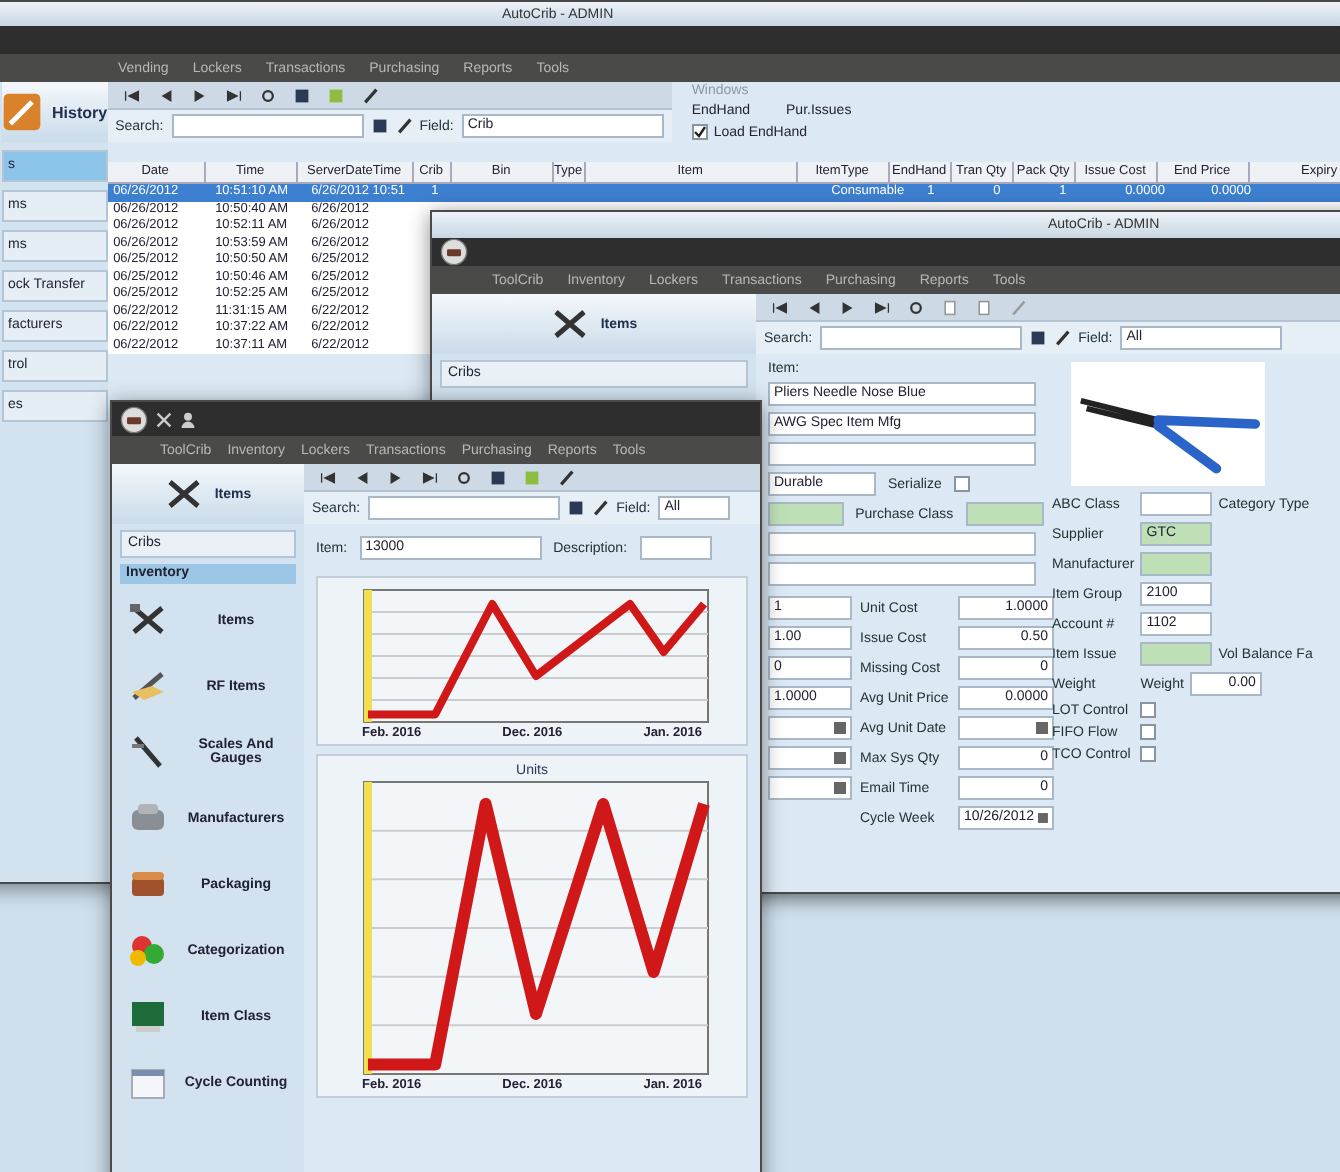  What do you see at coordinates (148, 752) in the screenshot?
I see `caliper-icon` at bounding box center [148, 752].